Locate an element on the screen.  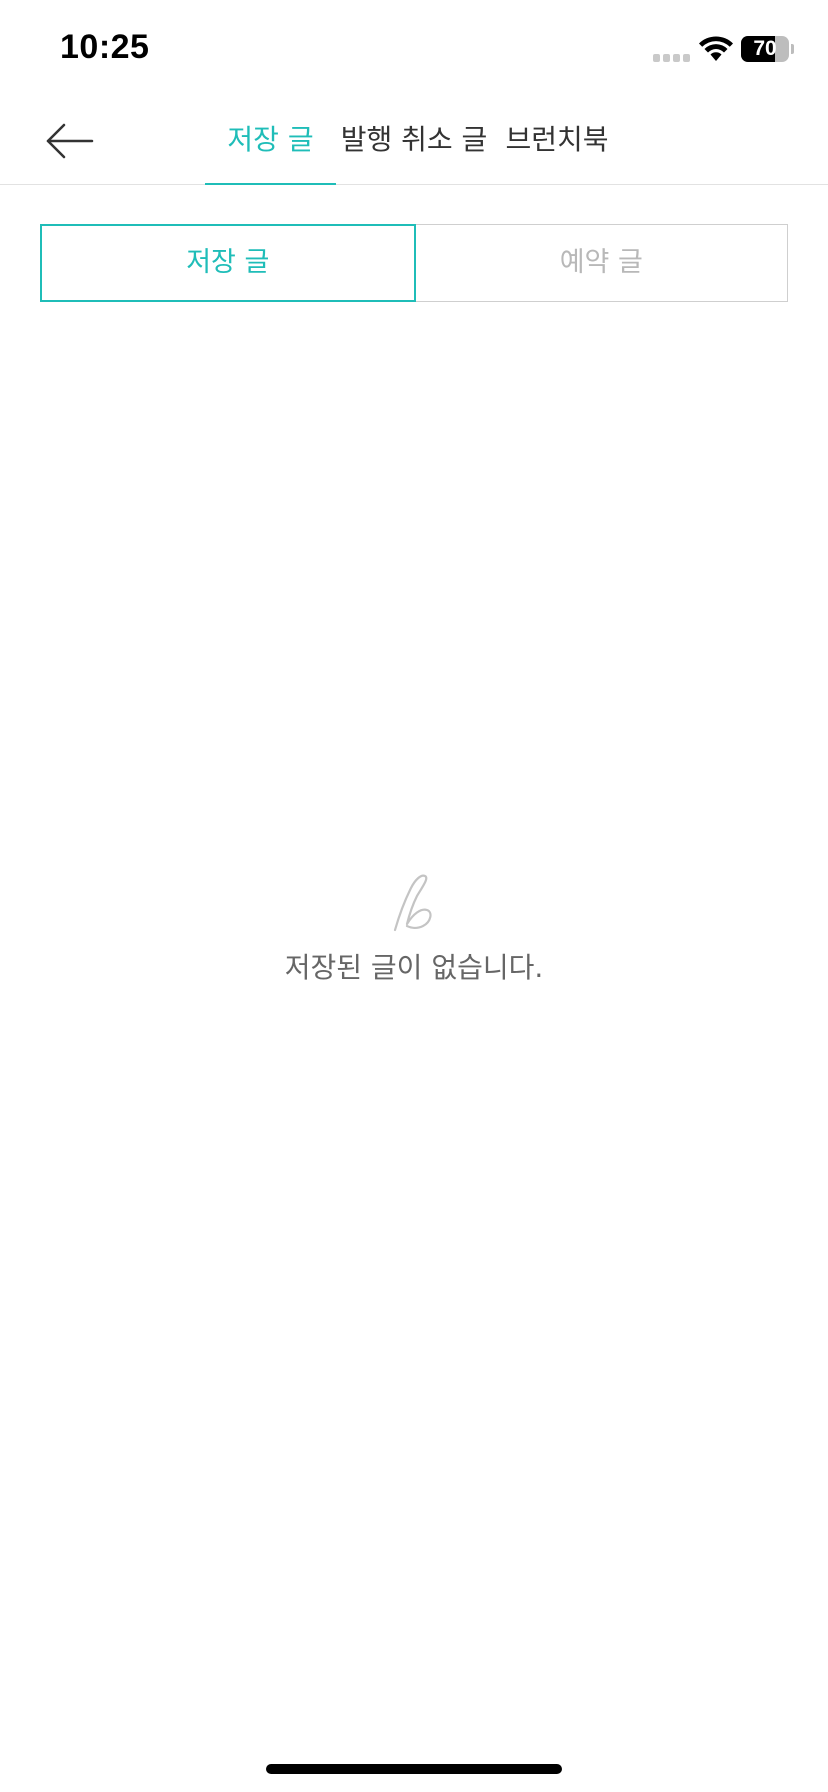
top-navigation: 저장 글 발행 취소 글 브런치북 is located at coordinates (414, 142).